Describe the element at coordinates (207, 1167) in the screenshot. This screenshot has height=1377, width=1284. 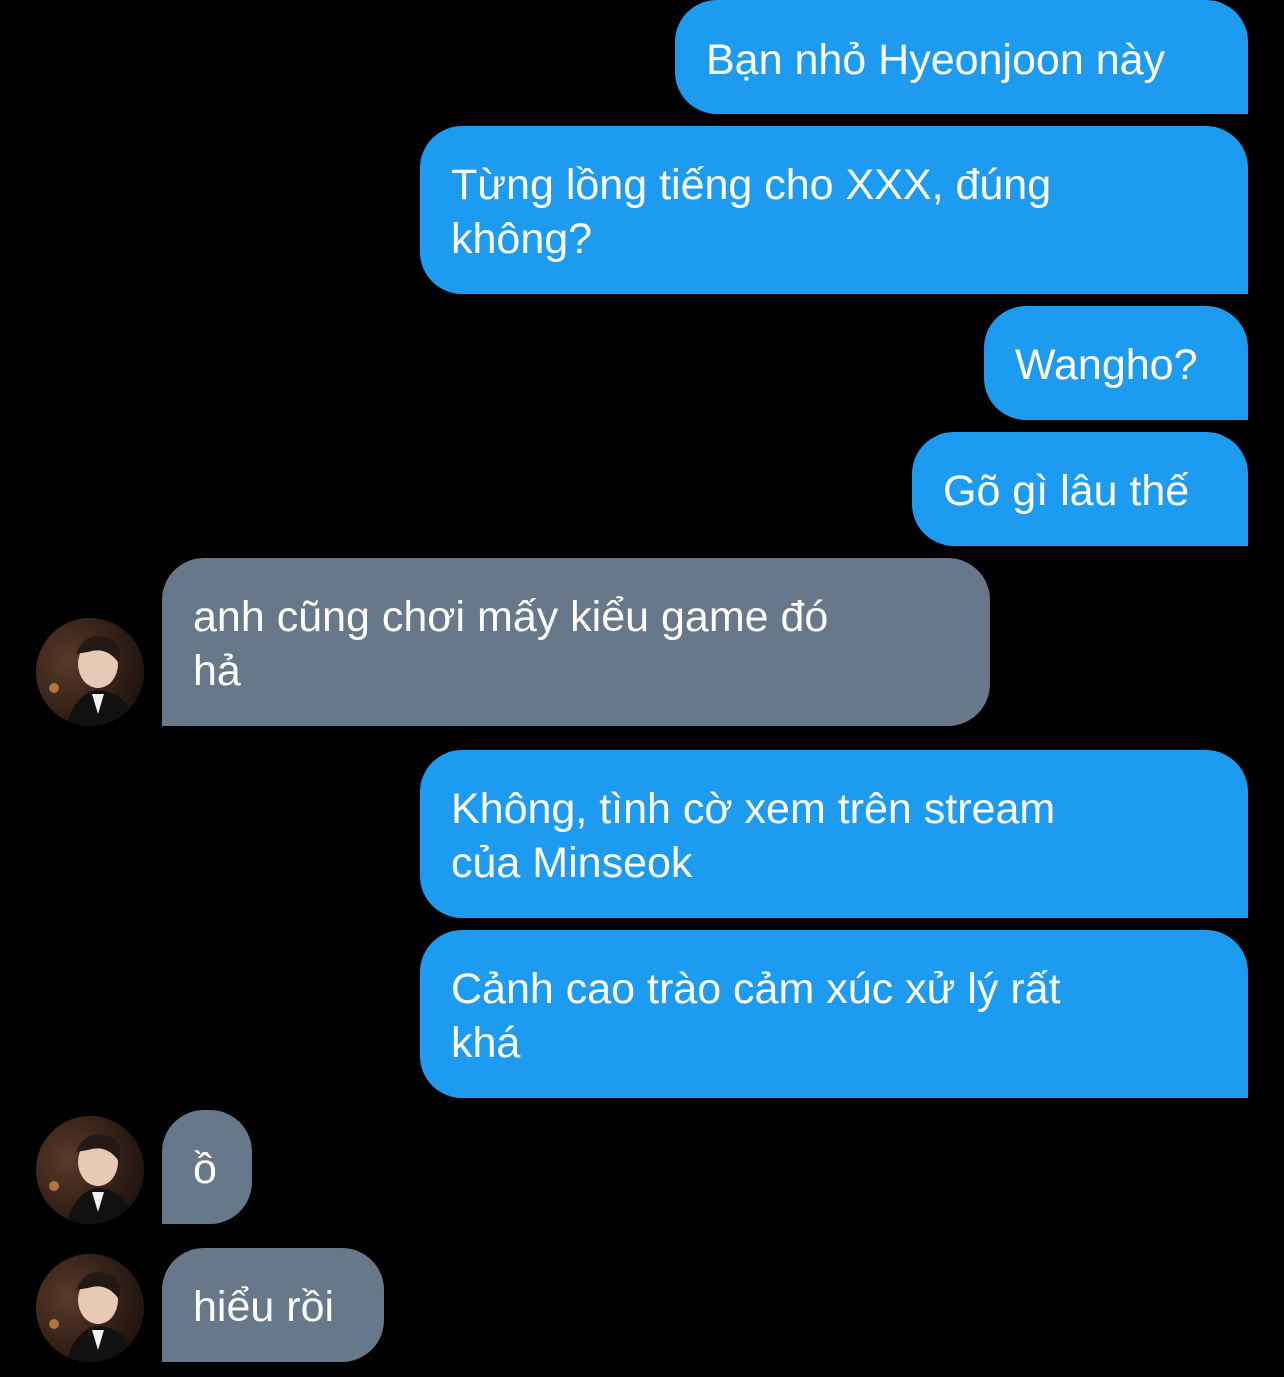
I see `incoming-message: ồ` at that location.